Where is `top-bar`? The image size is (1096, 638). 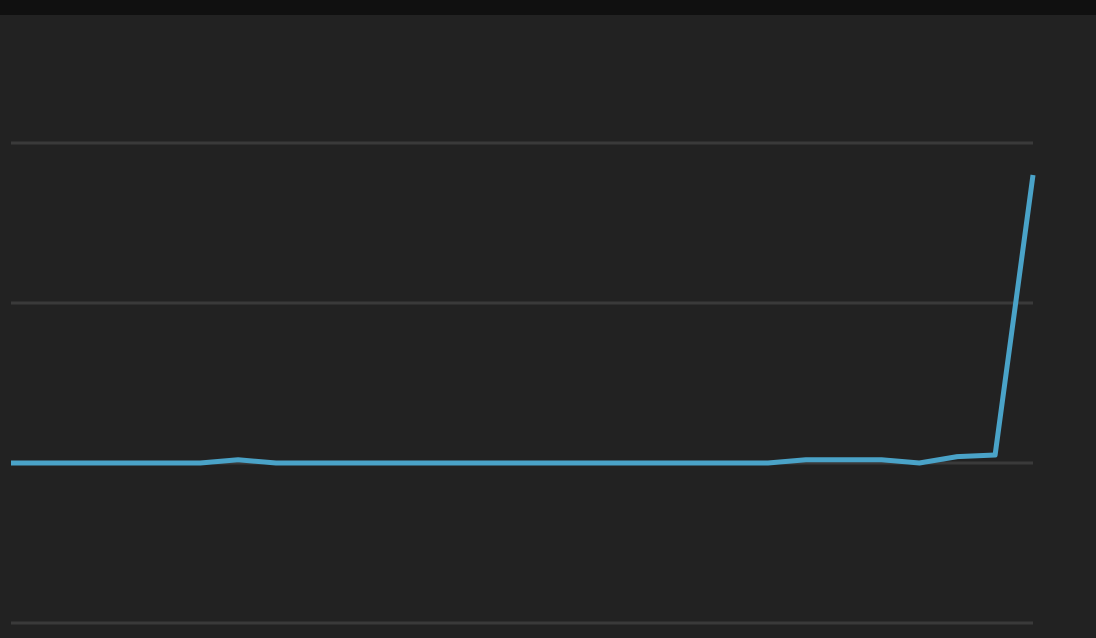
top-bar is located at coordinates (548, 7).